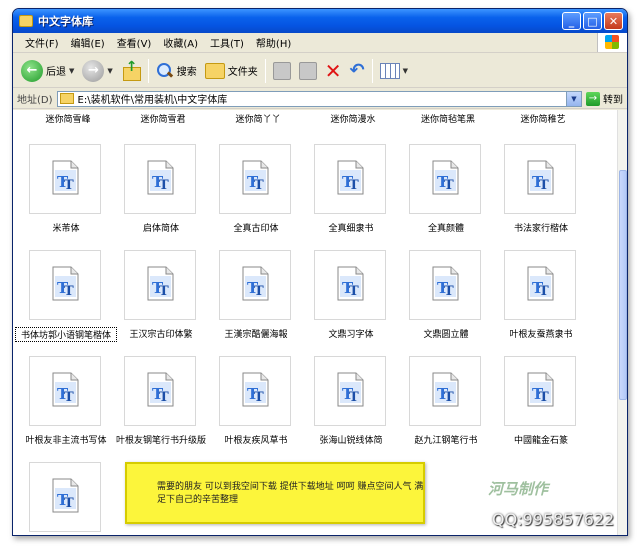 Image resolution: width=640 pixels, height=549 pixels. I want to click on font-file-item: T T 叶根友疾风草书, so click(256, 406).